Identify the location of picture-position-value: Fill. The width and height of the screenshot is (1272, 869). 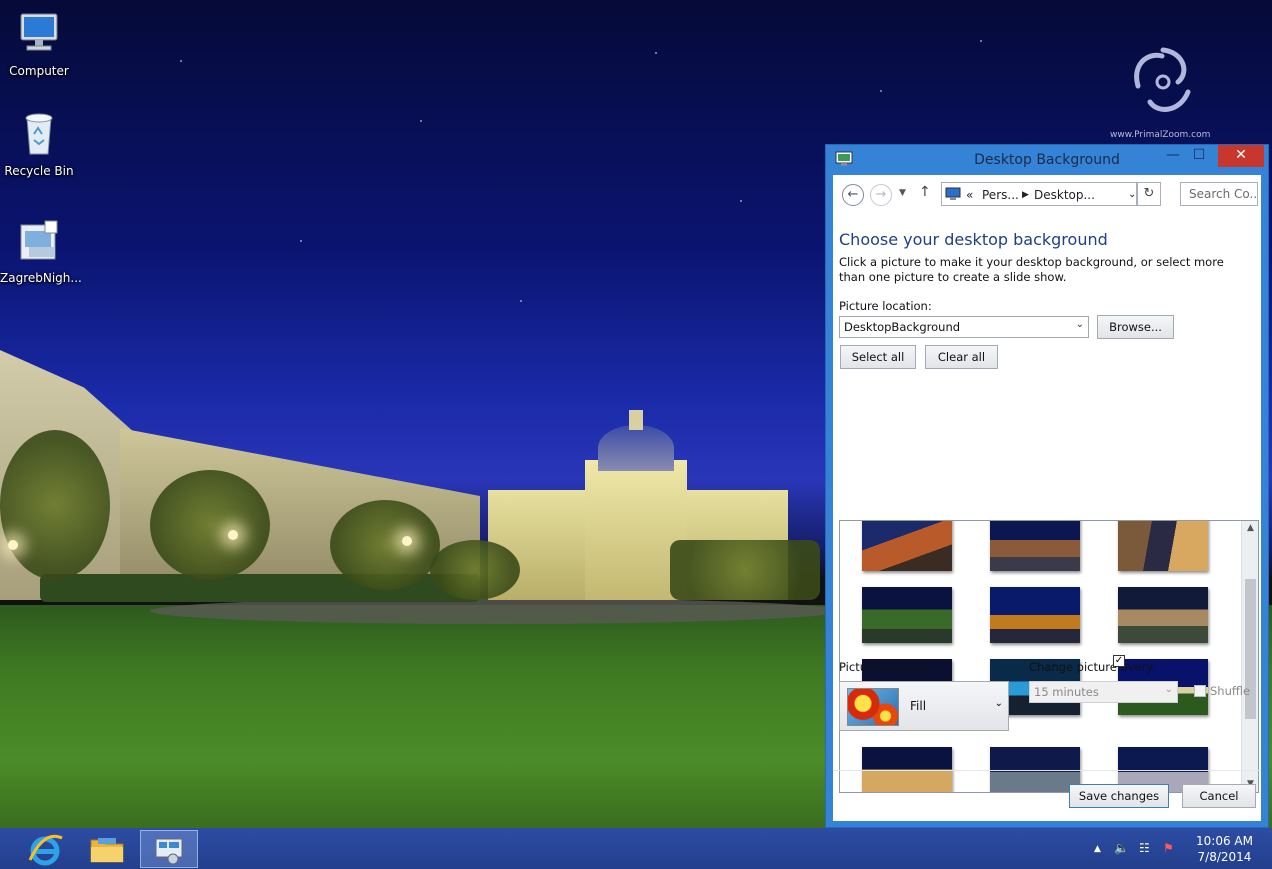
(918, 706).